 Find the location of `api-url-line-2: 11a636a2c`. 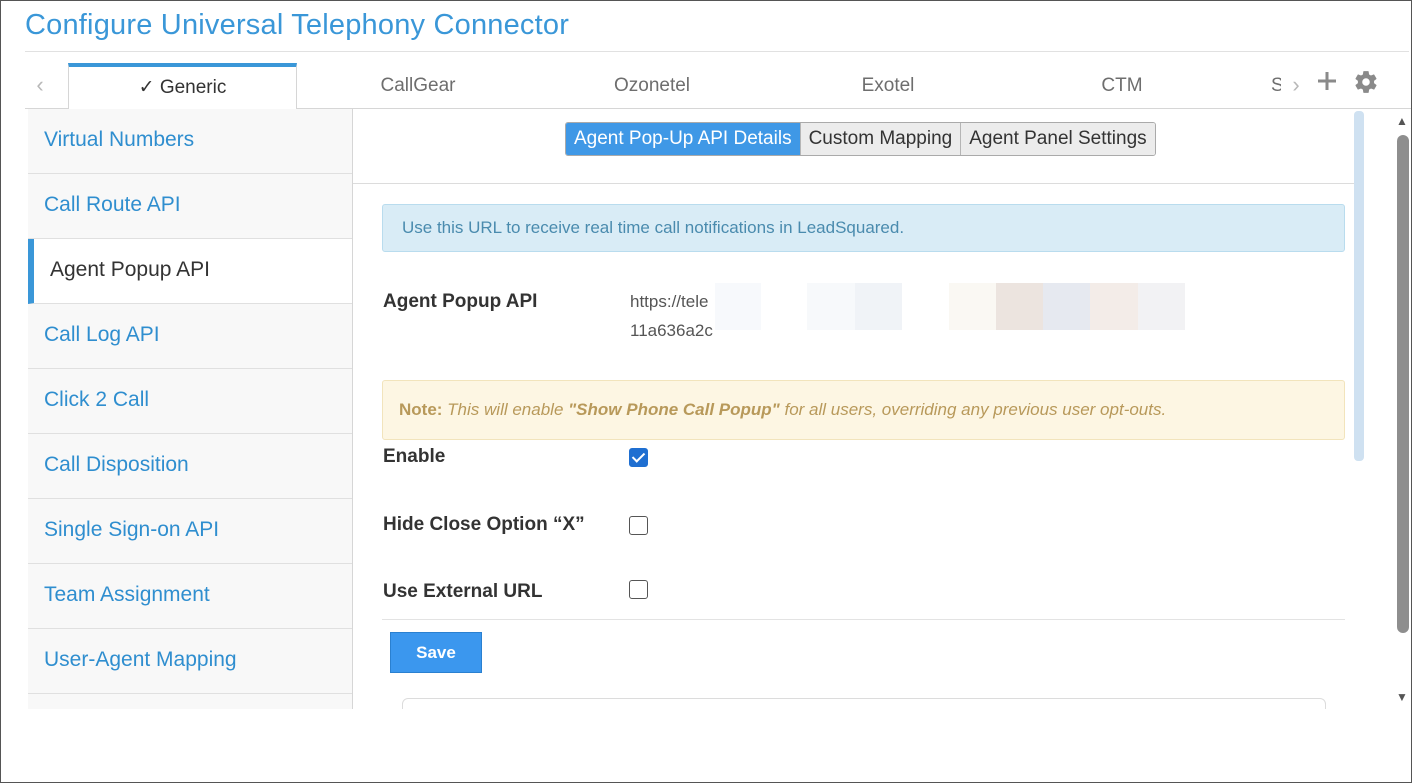

api-url-line-2: 11a636a2c is located at coordinates (671, 330).